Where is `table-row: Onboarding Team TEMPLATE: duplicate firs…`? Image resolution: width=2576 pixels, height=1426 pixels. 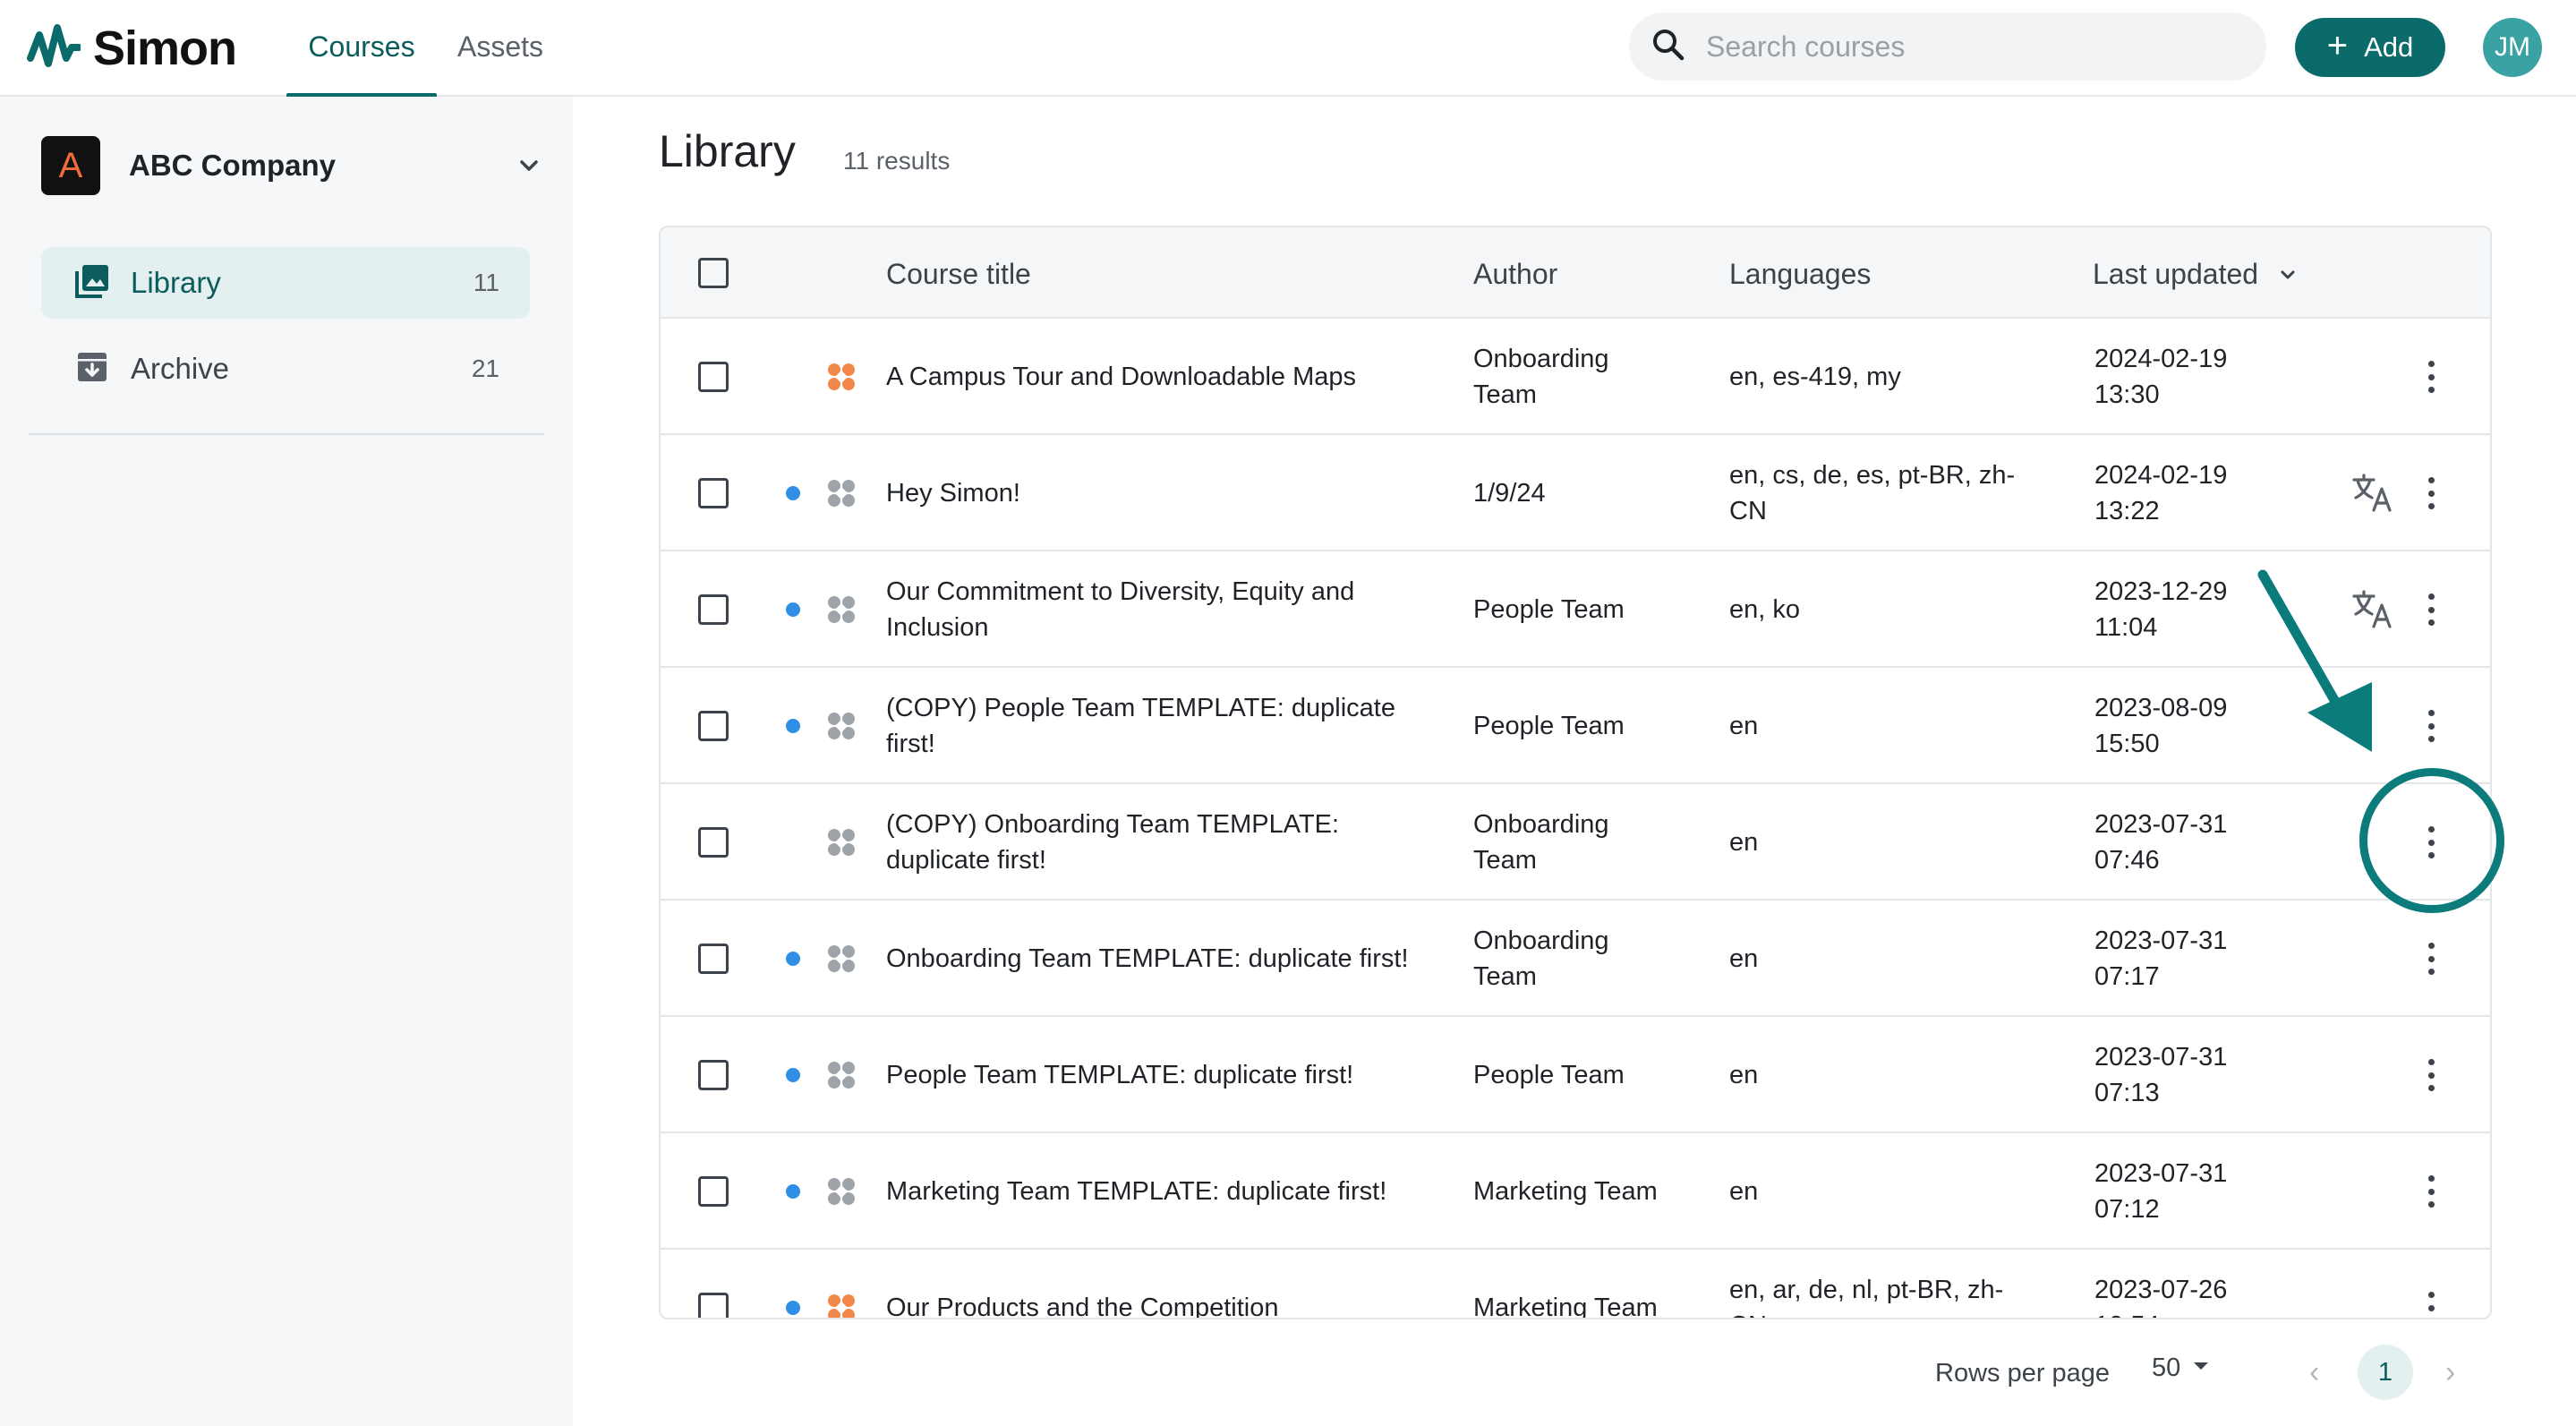
table-row: Onboarding Team TEMPLATE: duplicate firs… is located at coordinates (1575, 959).